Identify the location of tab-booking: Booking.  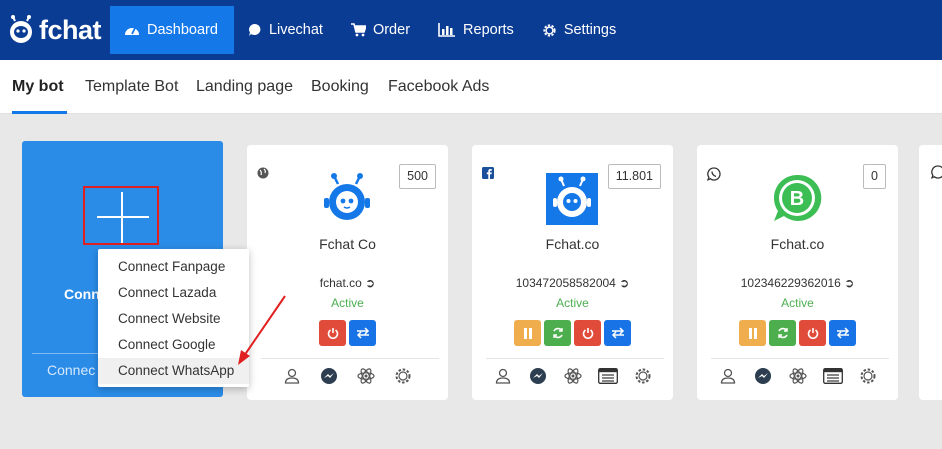
(340, 87).